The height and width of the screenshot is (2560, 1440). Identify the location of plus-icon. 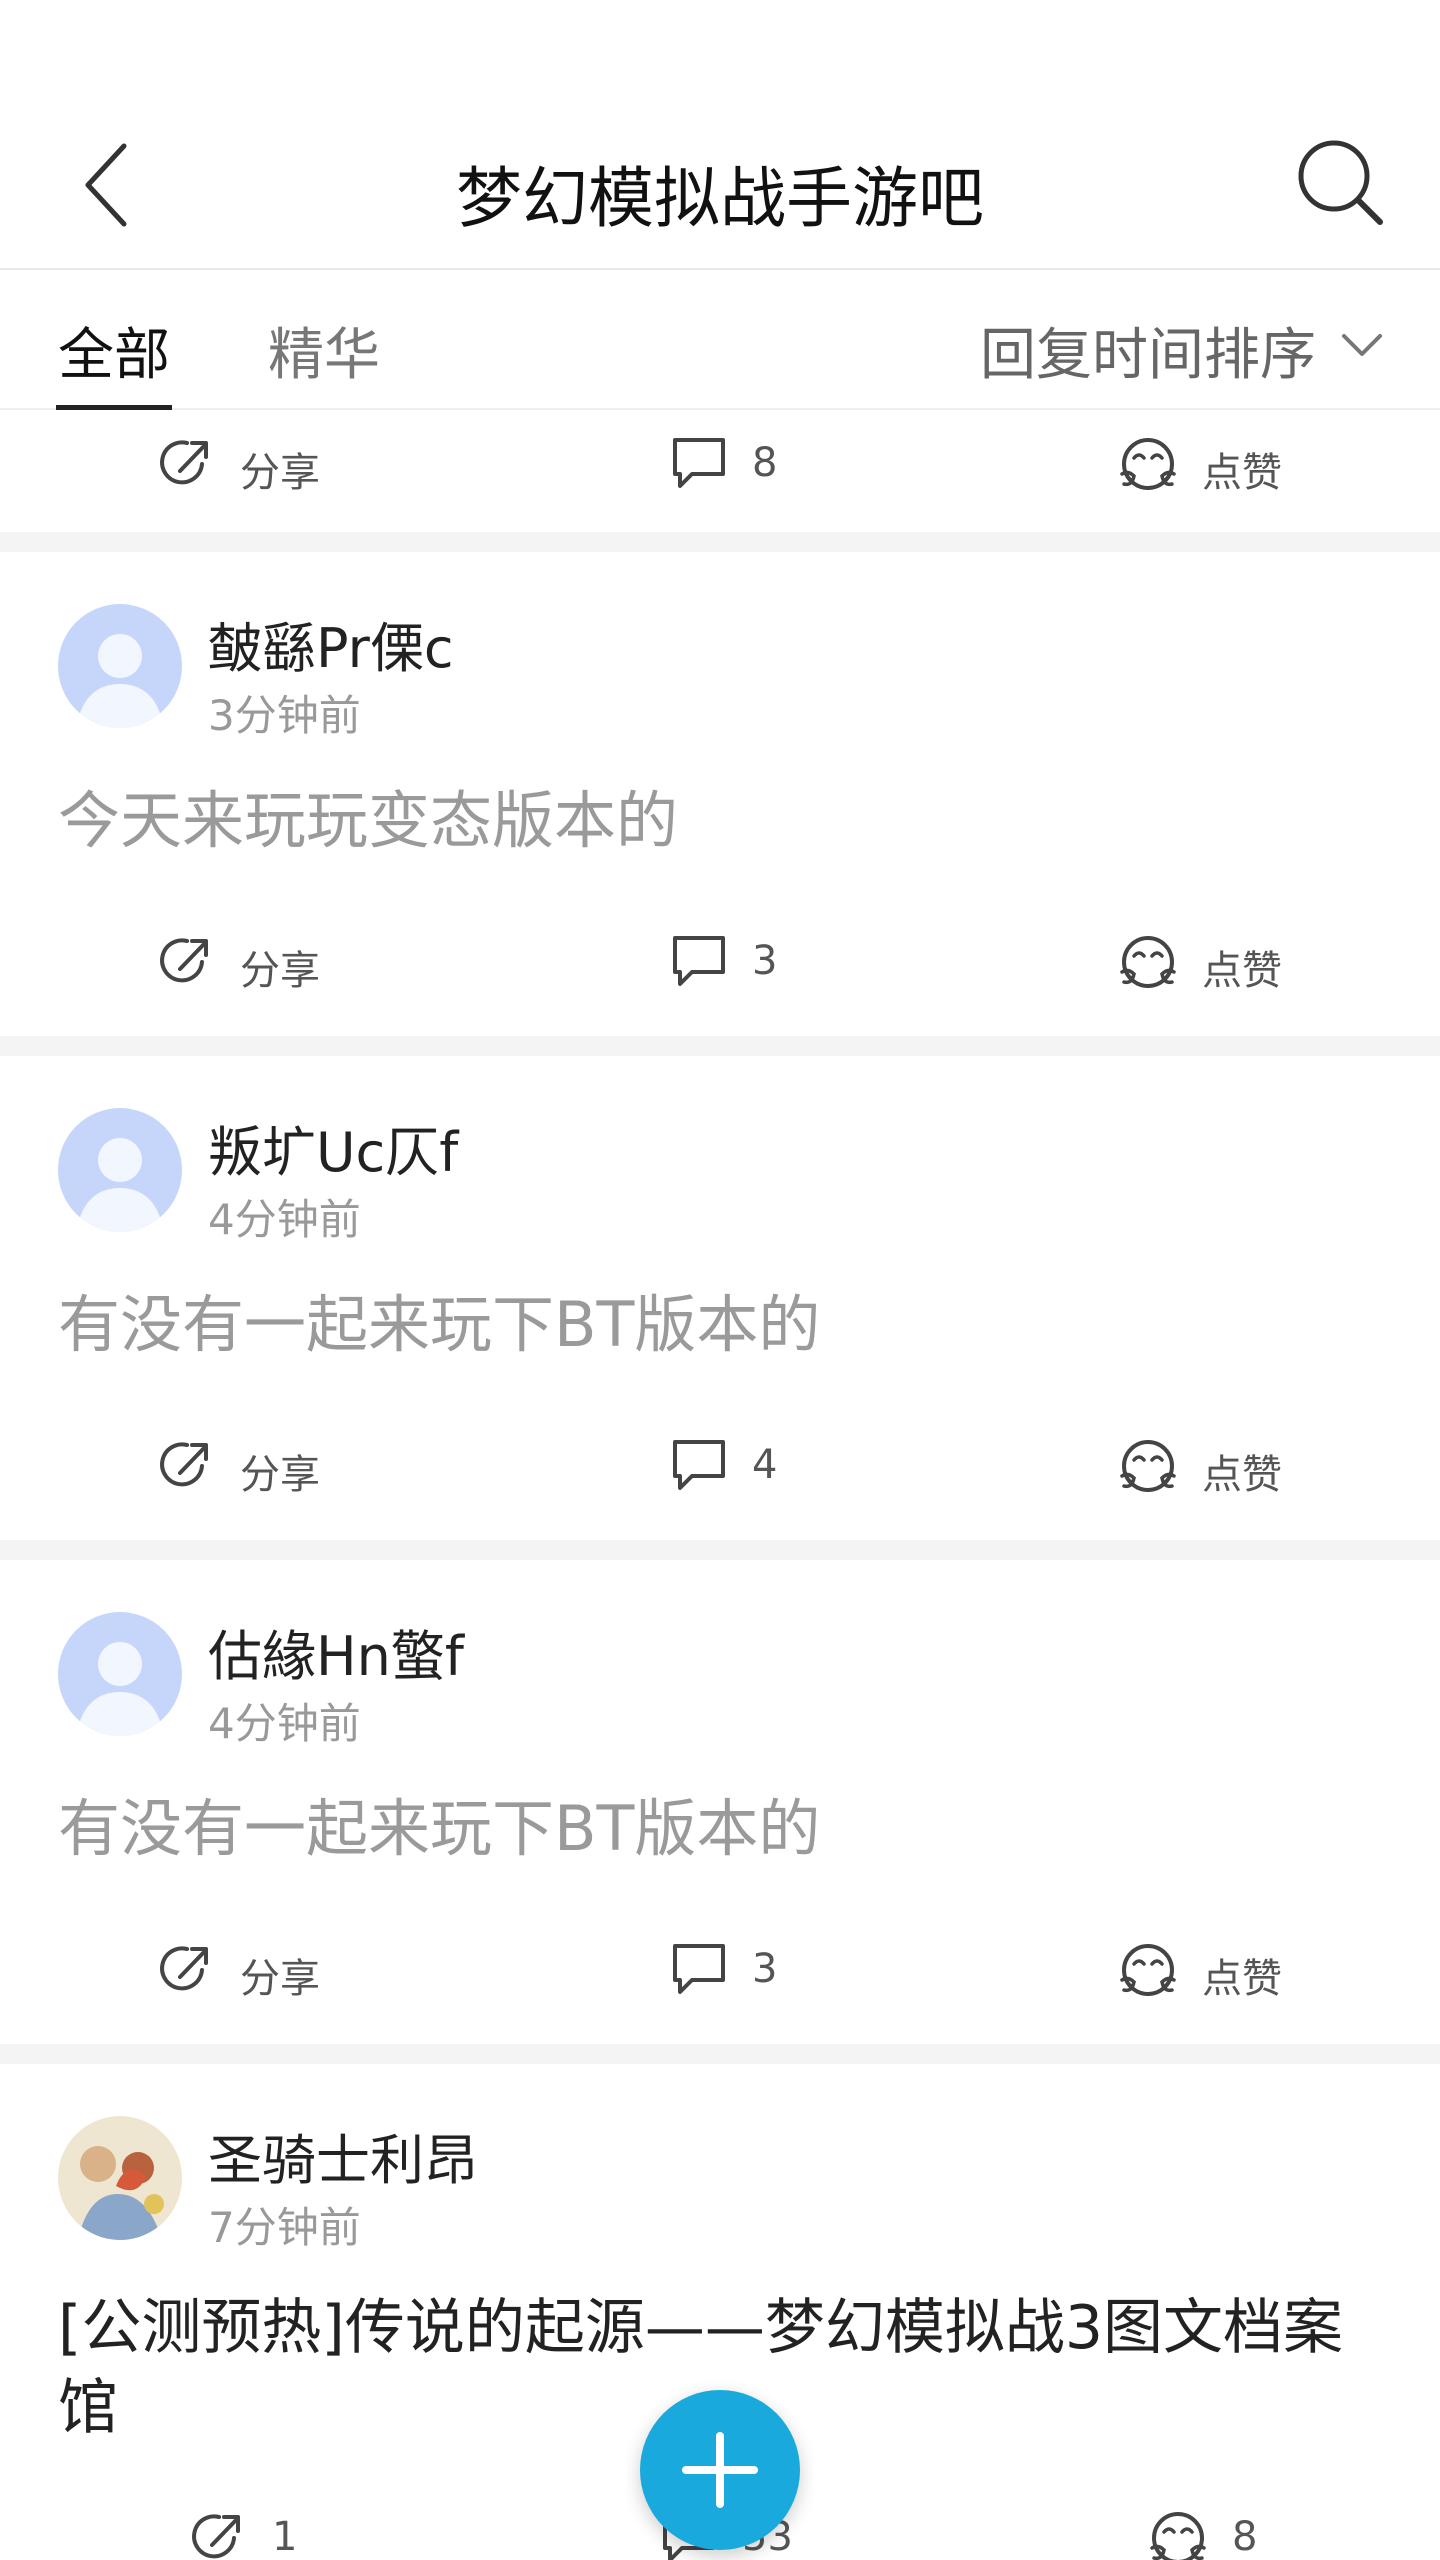
(720, 2470).